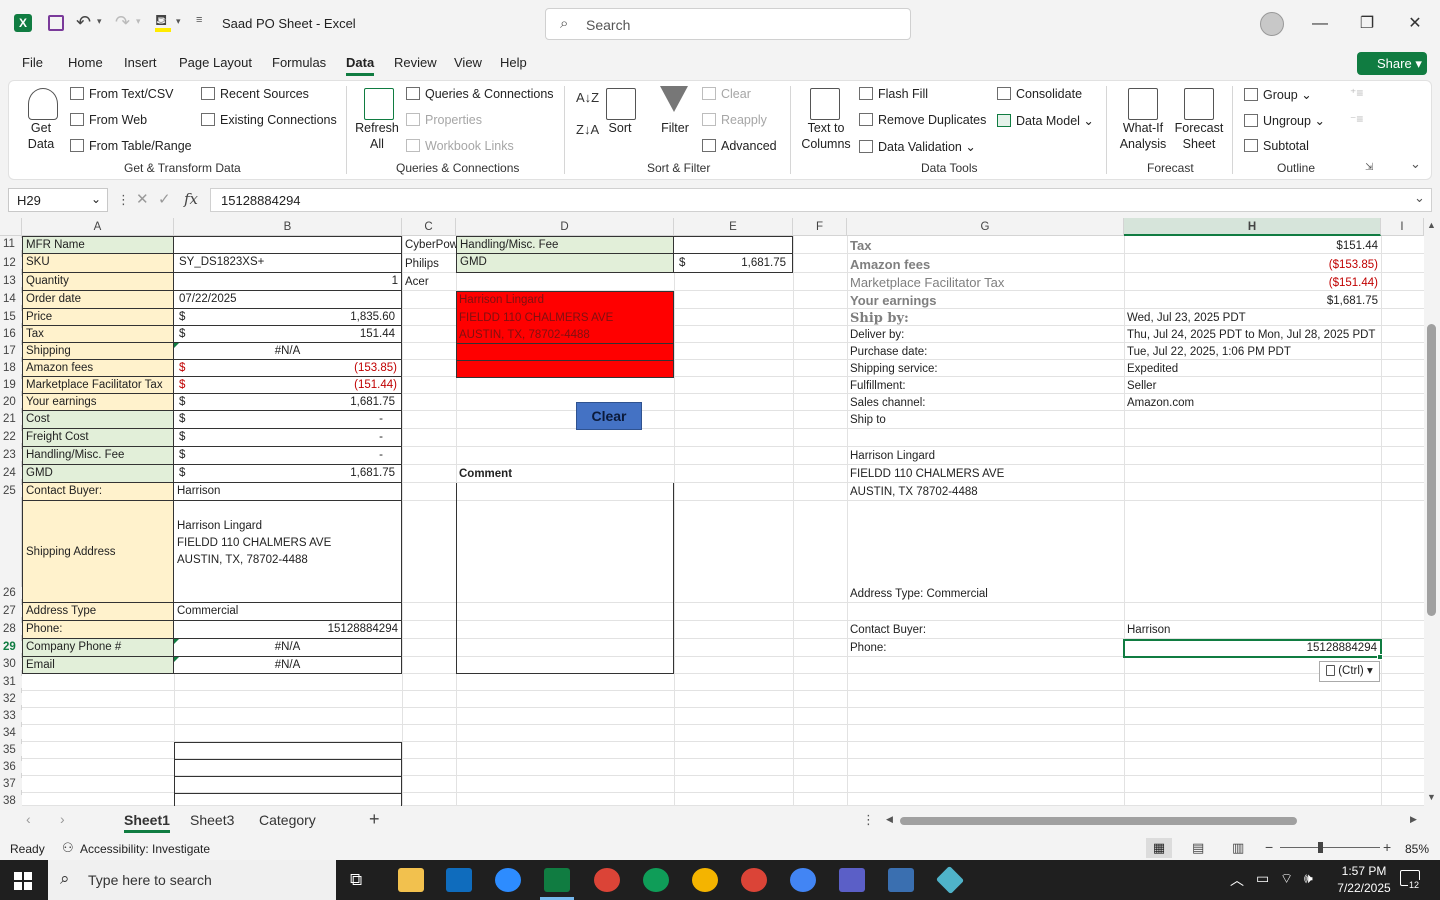 Image resolution: width=1440 pixels, height=900 pixels. Describe the element at coordinates (11, 351) in the screenshot. I see `row-header: 17` at that location.